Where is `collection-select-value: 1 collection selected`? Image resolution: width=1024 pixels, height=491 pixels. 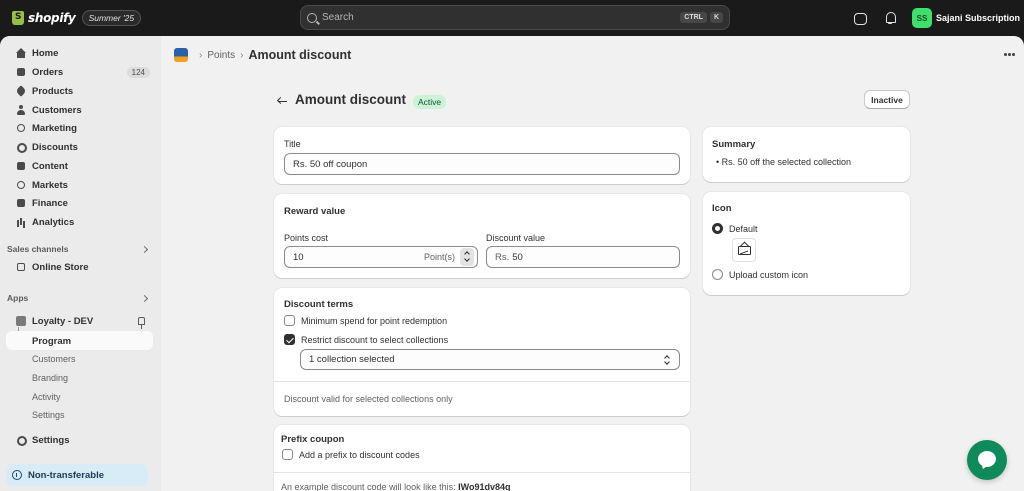
collection-select-value: 1 collection selected is located at coordinates (352, 359).